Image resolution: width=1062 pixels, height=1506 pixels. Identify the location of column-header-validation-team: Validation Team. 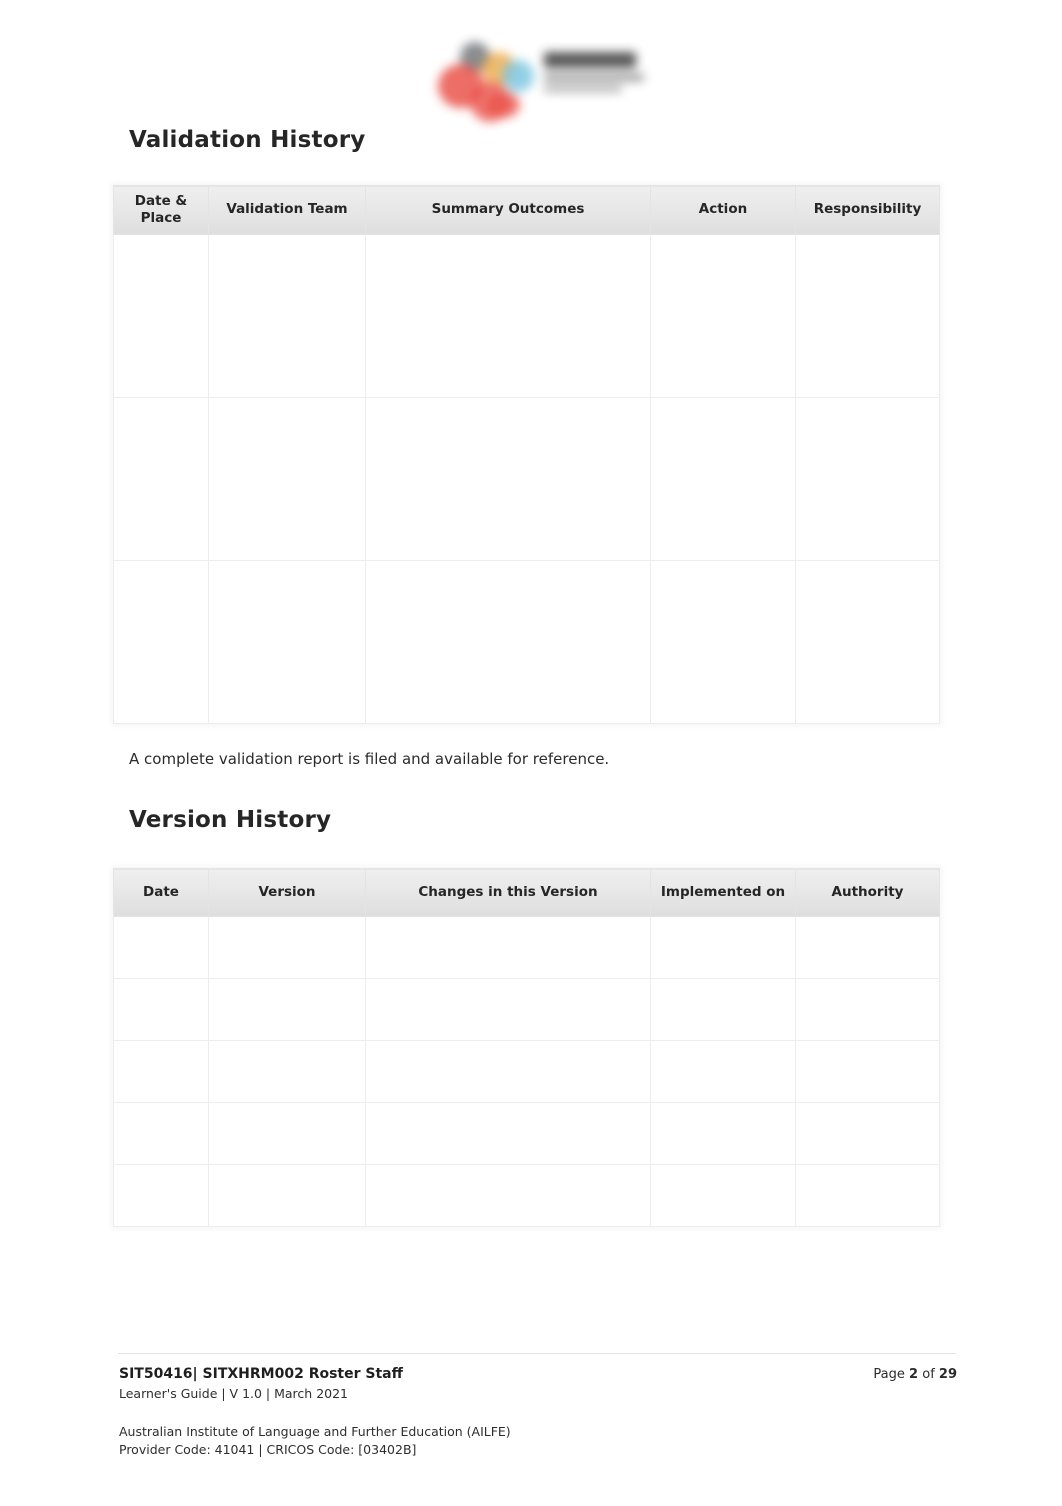
(287, 210).